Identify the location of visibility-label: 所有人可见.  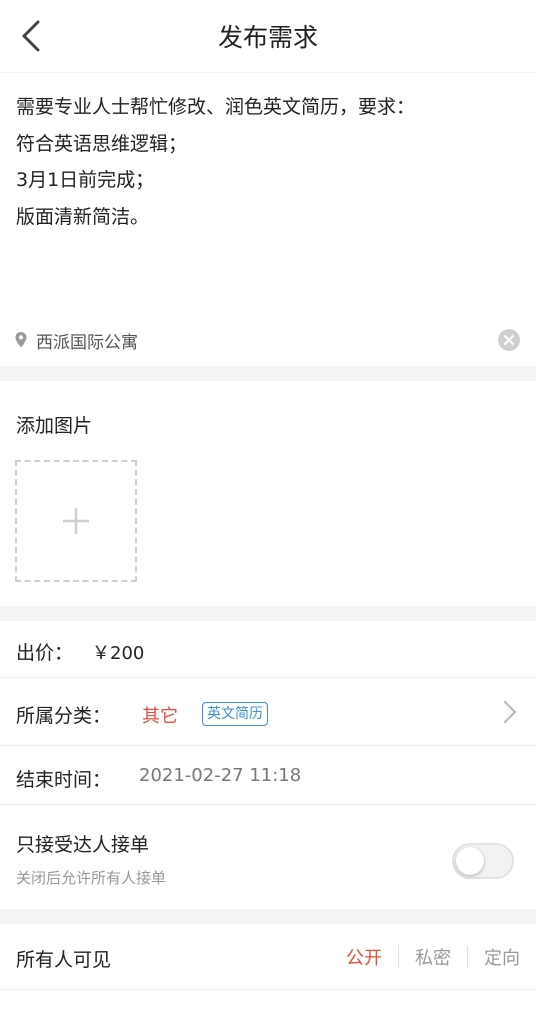
(64, 960).